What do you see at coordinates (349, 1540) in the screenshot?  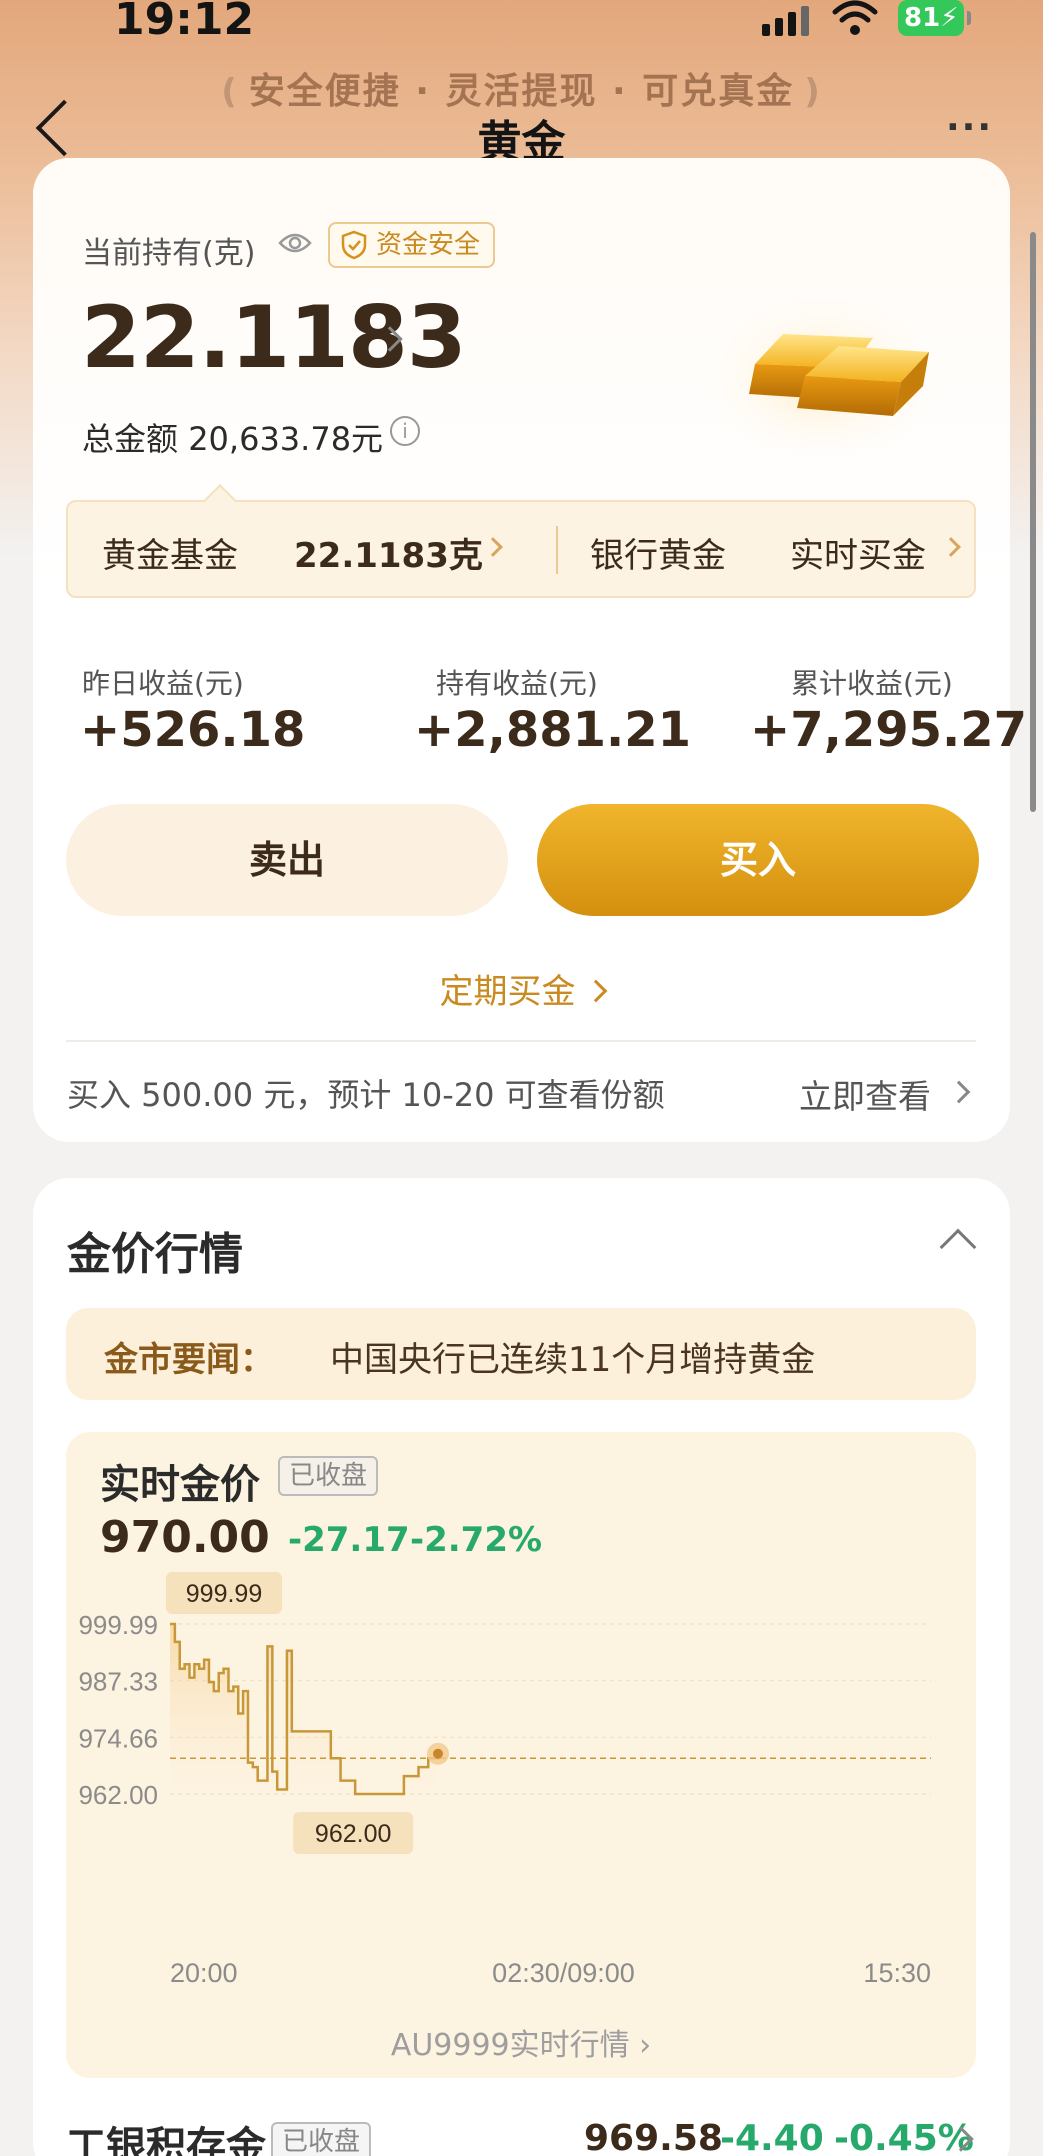 I see `price-change: -27.17` at bounding box center [349, 1540].